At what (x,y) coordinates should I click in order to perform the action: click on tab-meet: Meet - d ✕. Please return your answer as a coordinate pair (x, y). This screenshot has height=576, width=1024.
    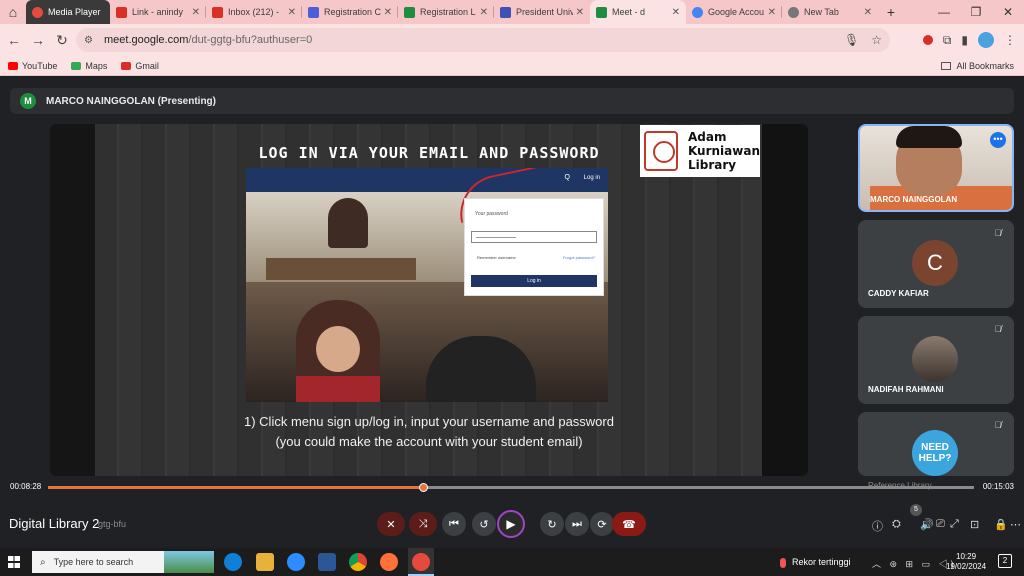
    Looking at the image, I should click on (638, 12).